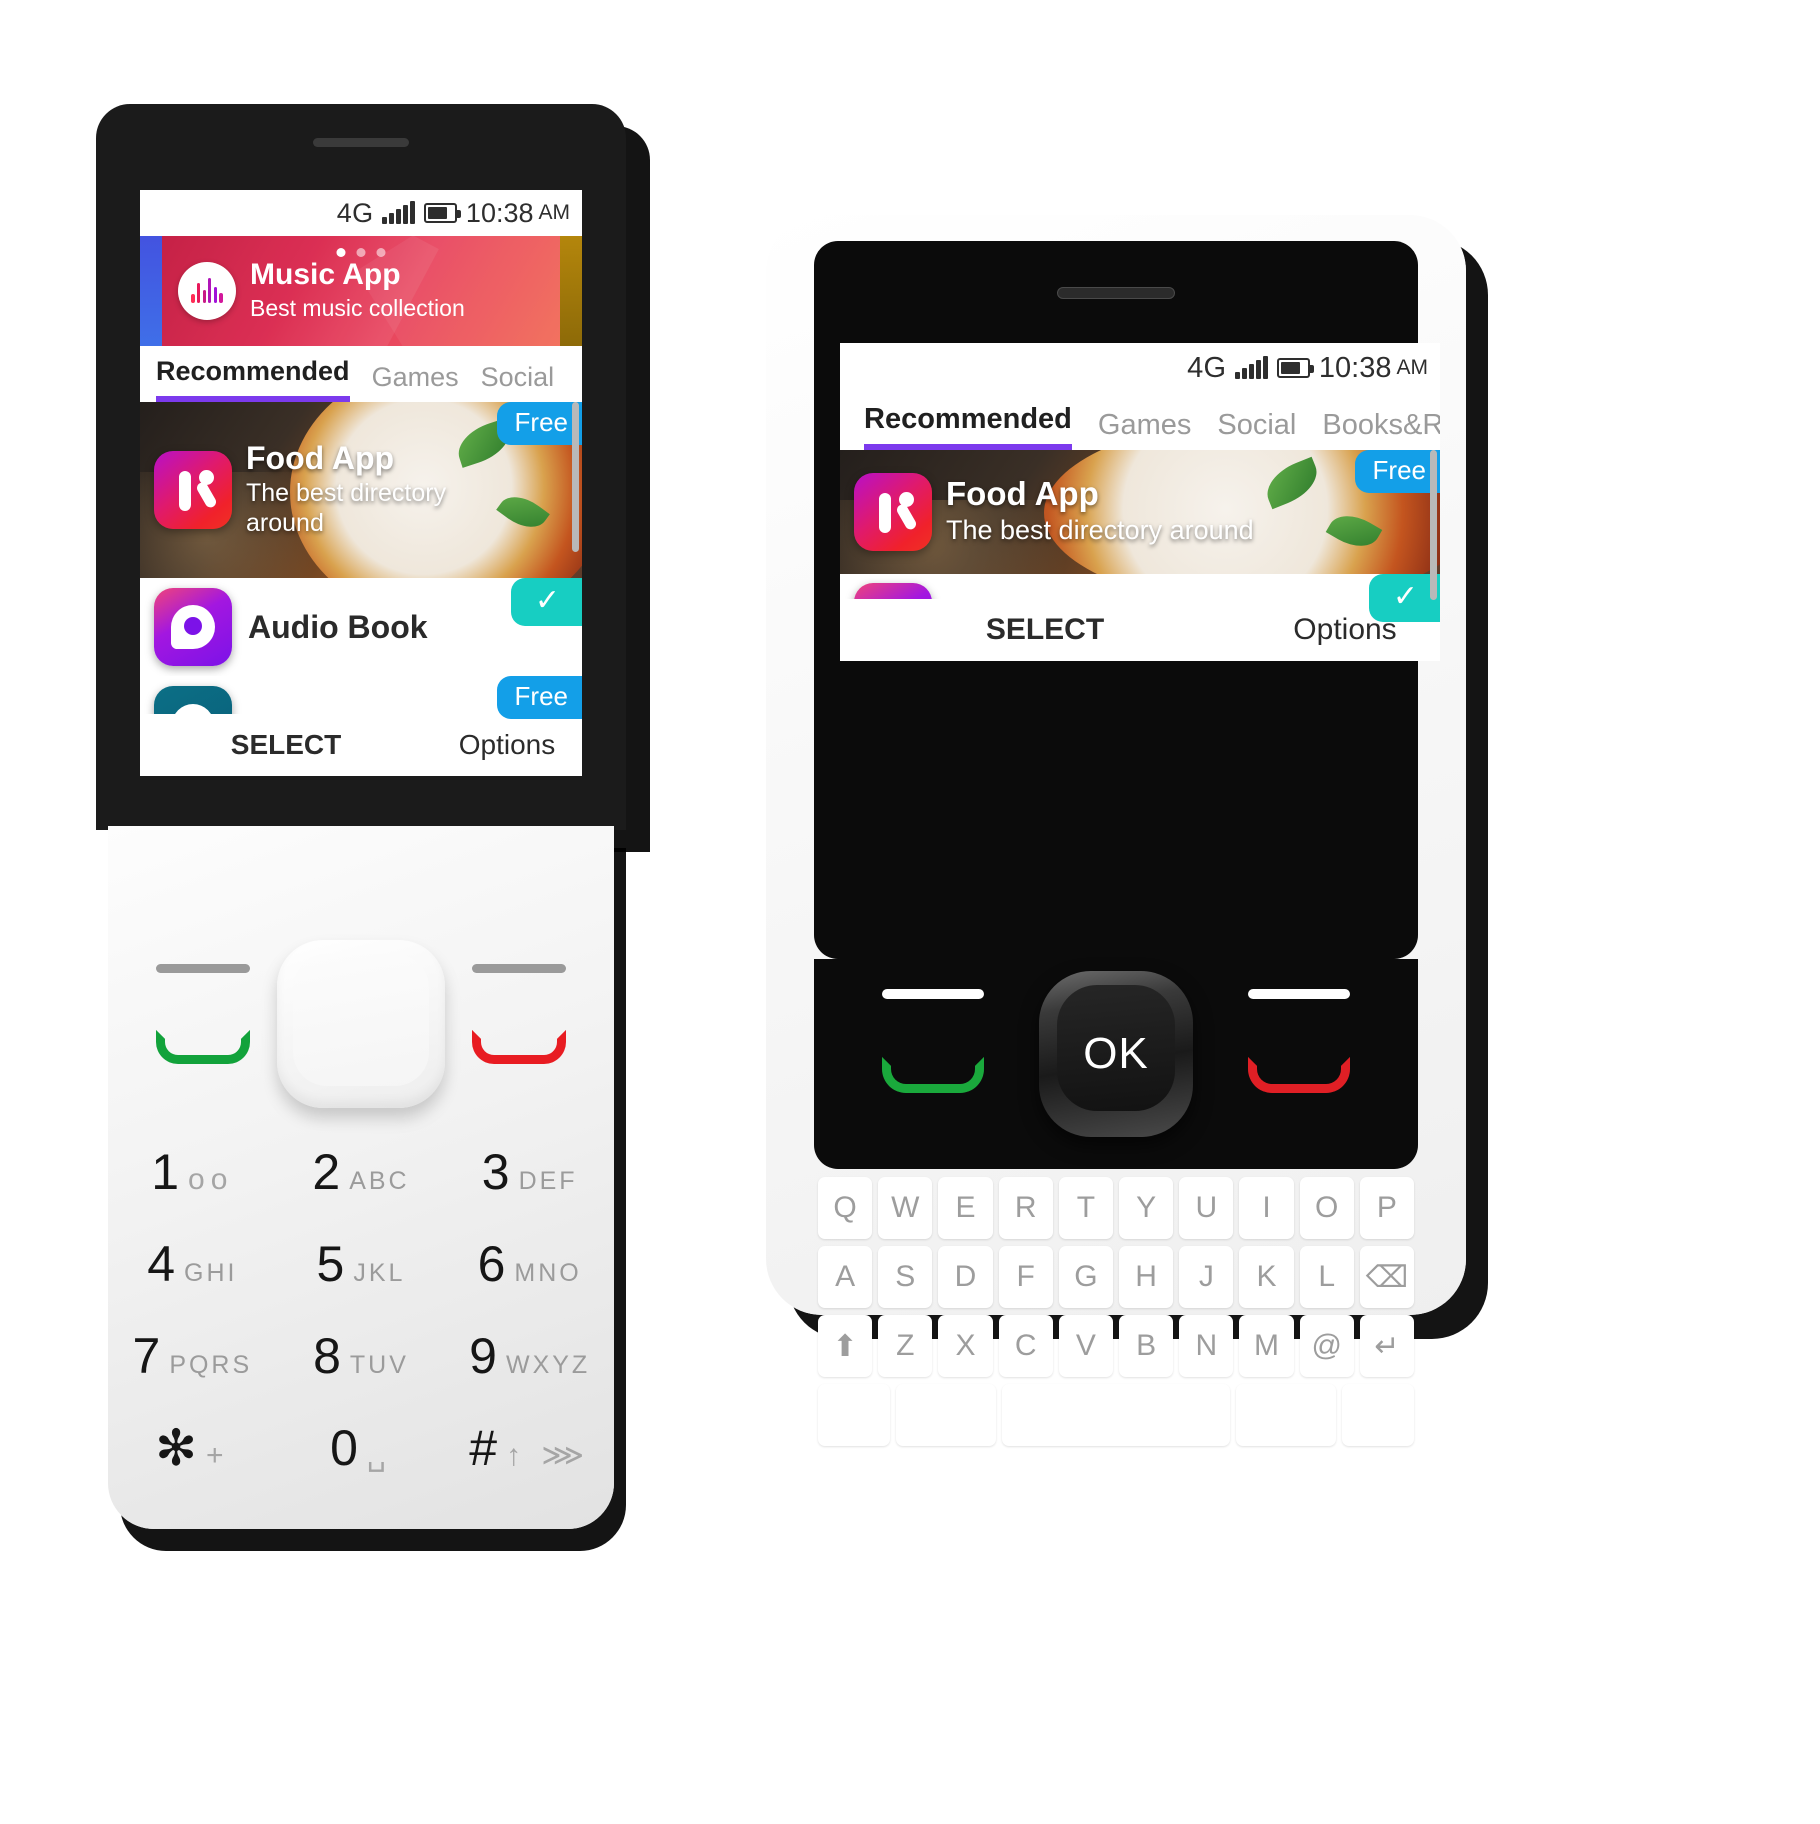  Describe the element at coordinates (845, 1346) in the screenshot. I see `shift-icon: ⬆` at that location.